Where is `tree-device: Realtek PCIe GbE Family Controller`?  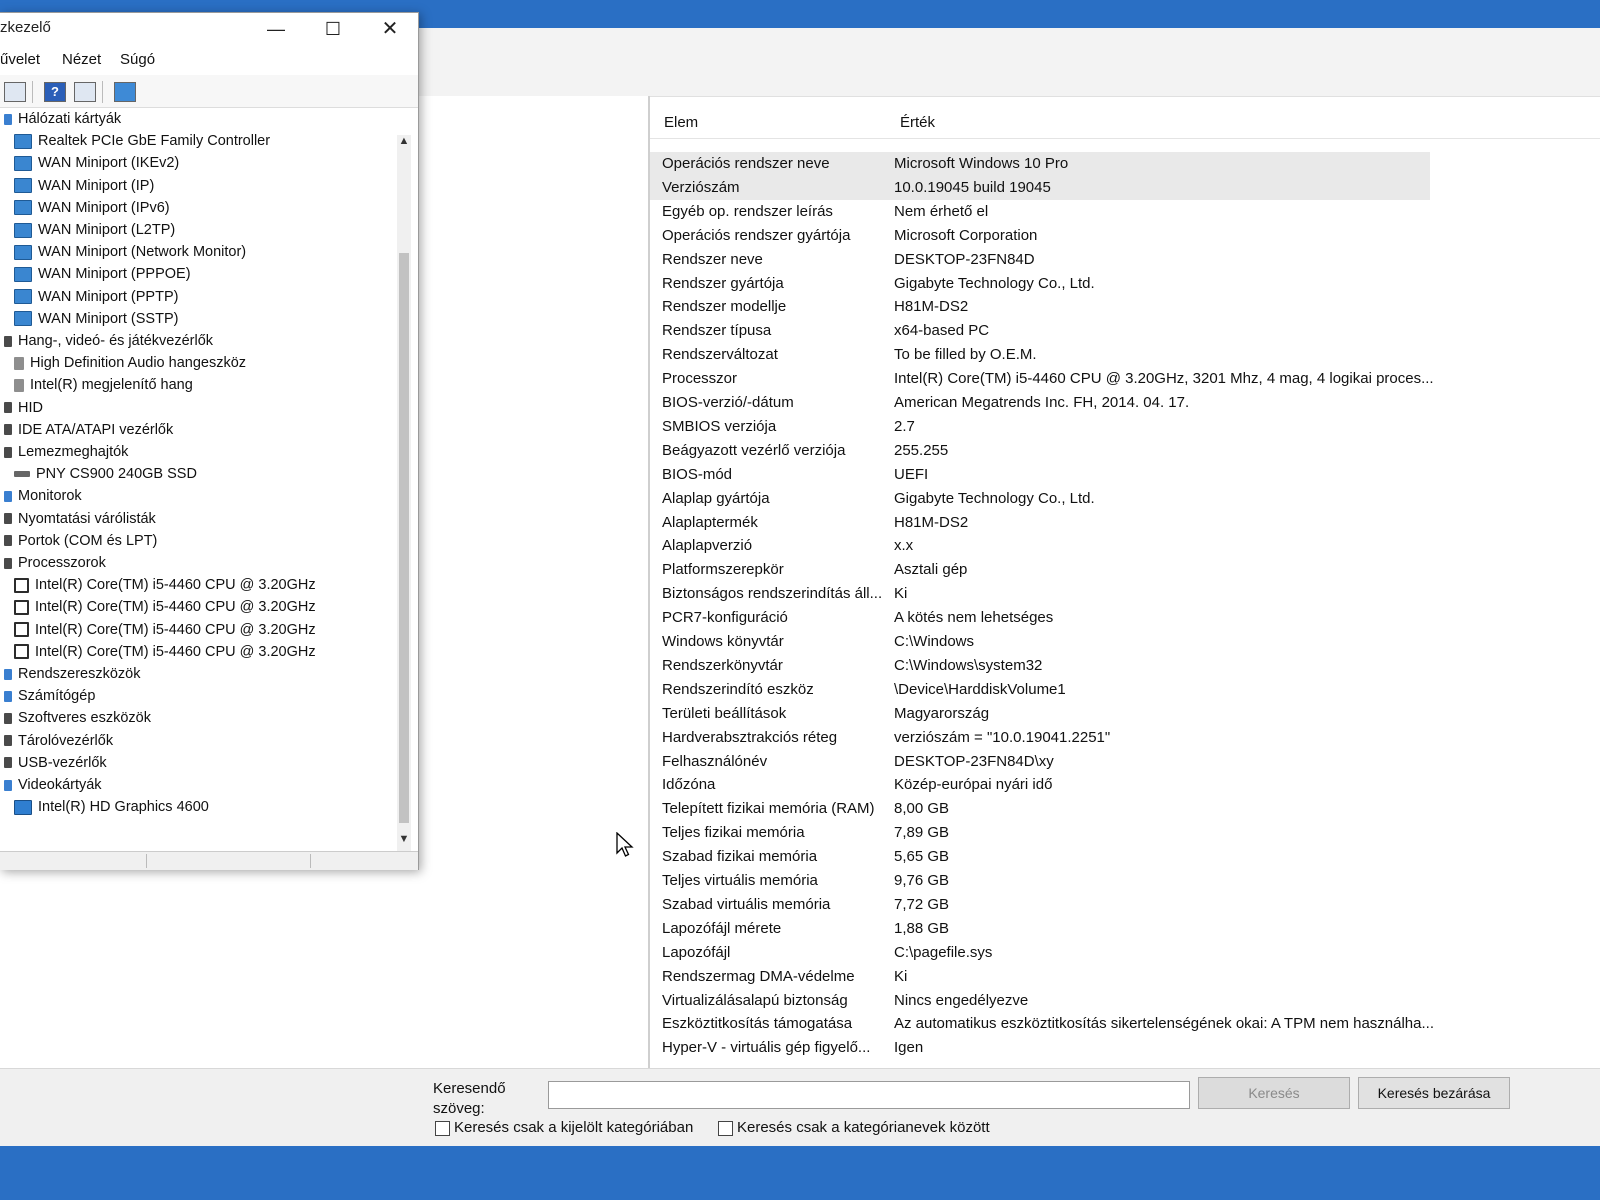 tree-device: Realtek PCIe GbE Family Controller is located at coordinates (142, 144).